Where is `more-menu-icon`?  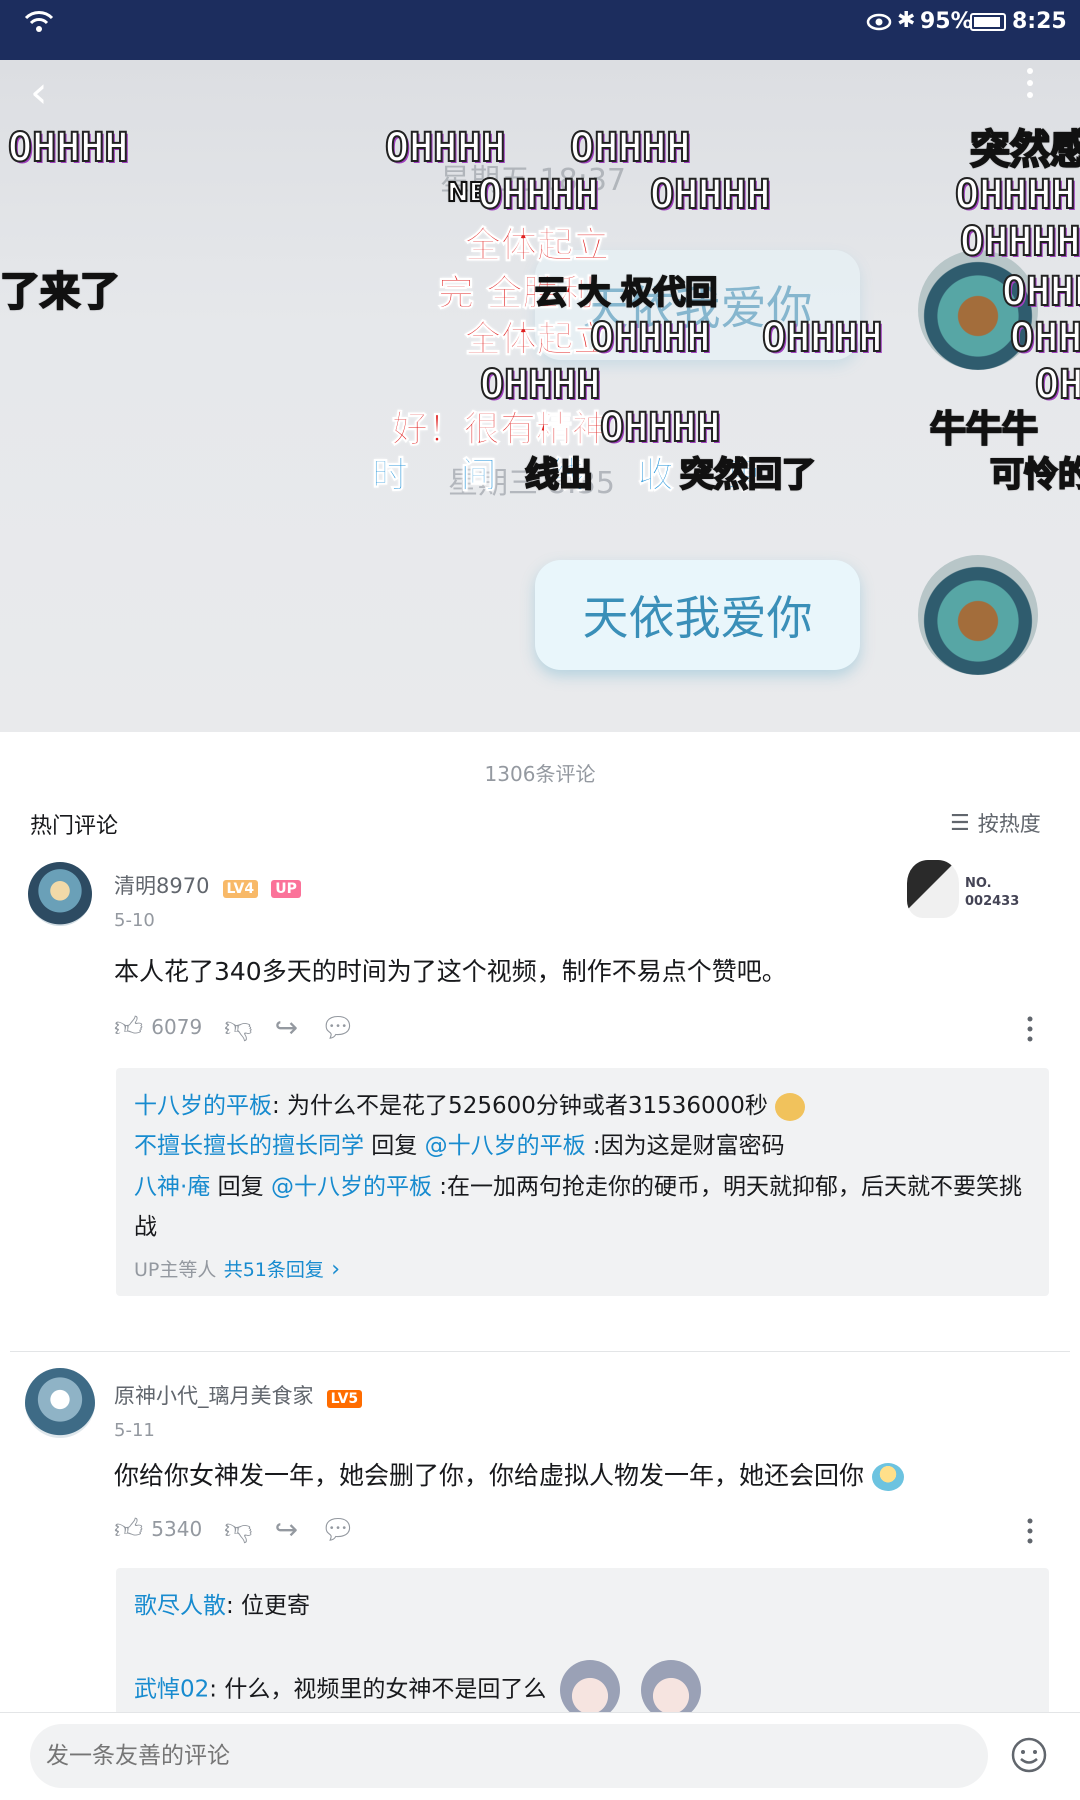
more-menu-icon is located at coordinates (1030, 83).